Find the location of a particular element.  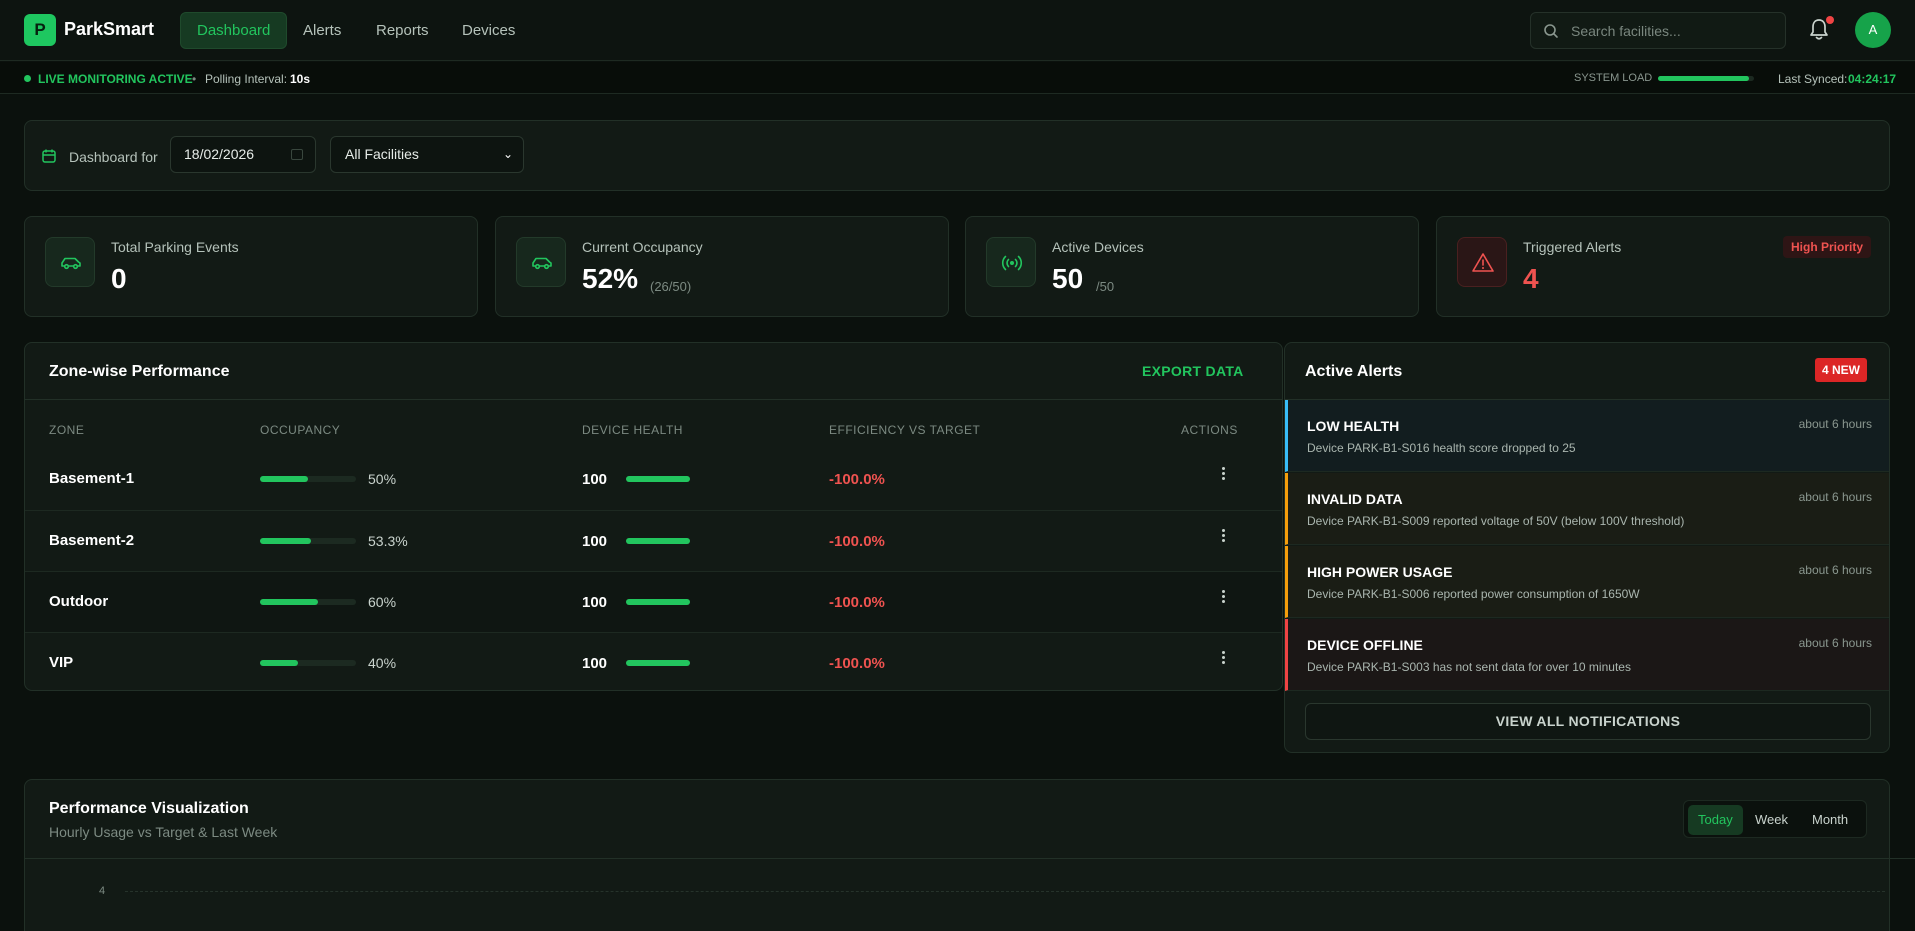

notification-dot is located at coordinates (1830, 20).